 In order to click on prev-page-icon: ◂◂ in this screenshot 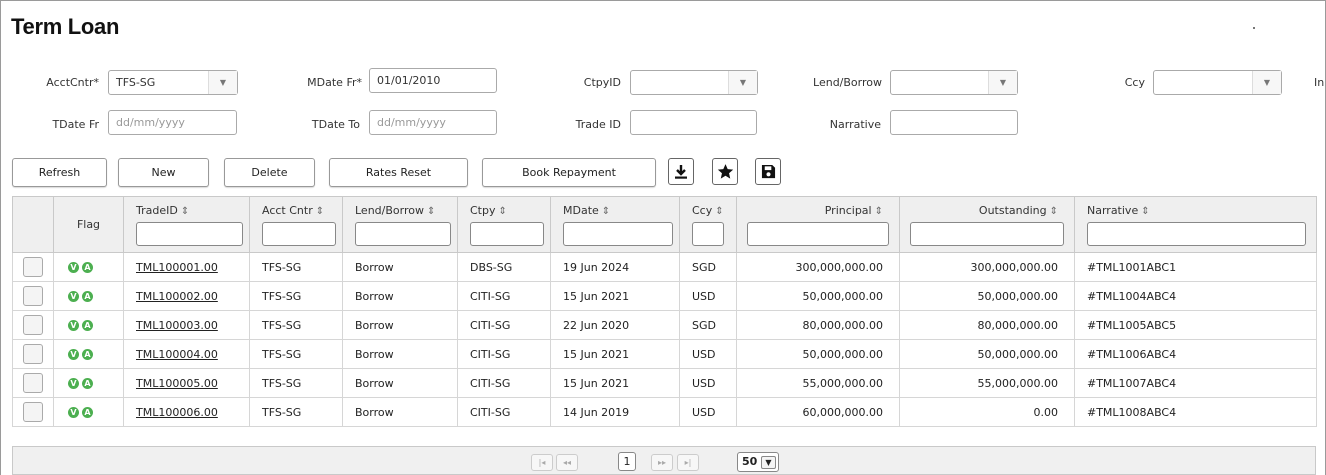, I will do `click(567, 462)`.